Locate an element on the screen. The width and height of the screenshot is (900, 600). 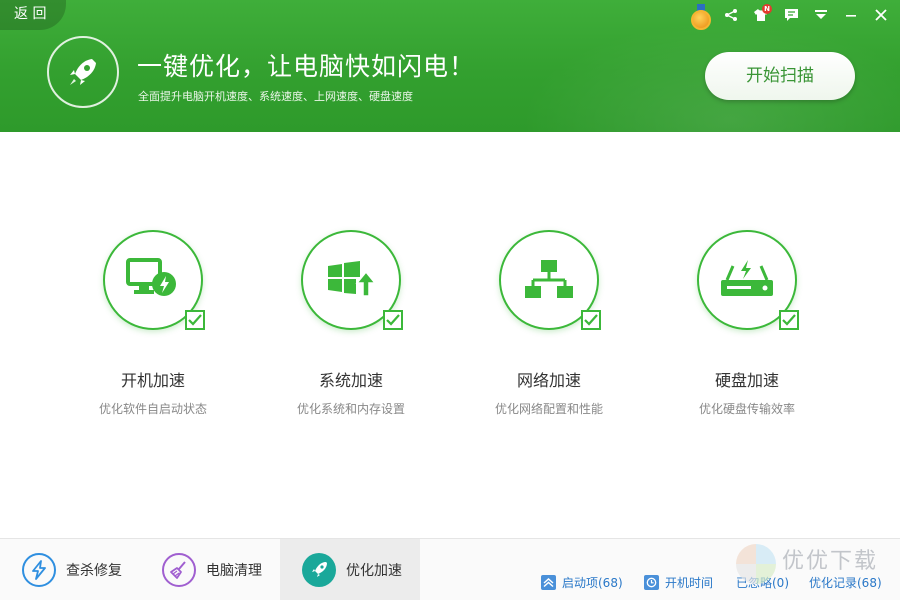
lightning-icon is located at coordinates (39, 570).